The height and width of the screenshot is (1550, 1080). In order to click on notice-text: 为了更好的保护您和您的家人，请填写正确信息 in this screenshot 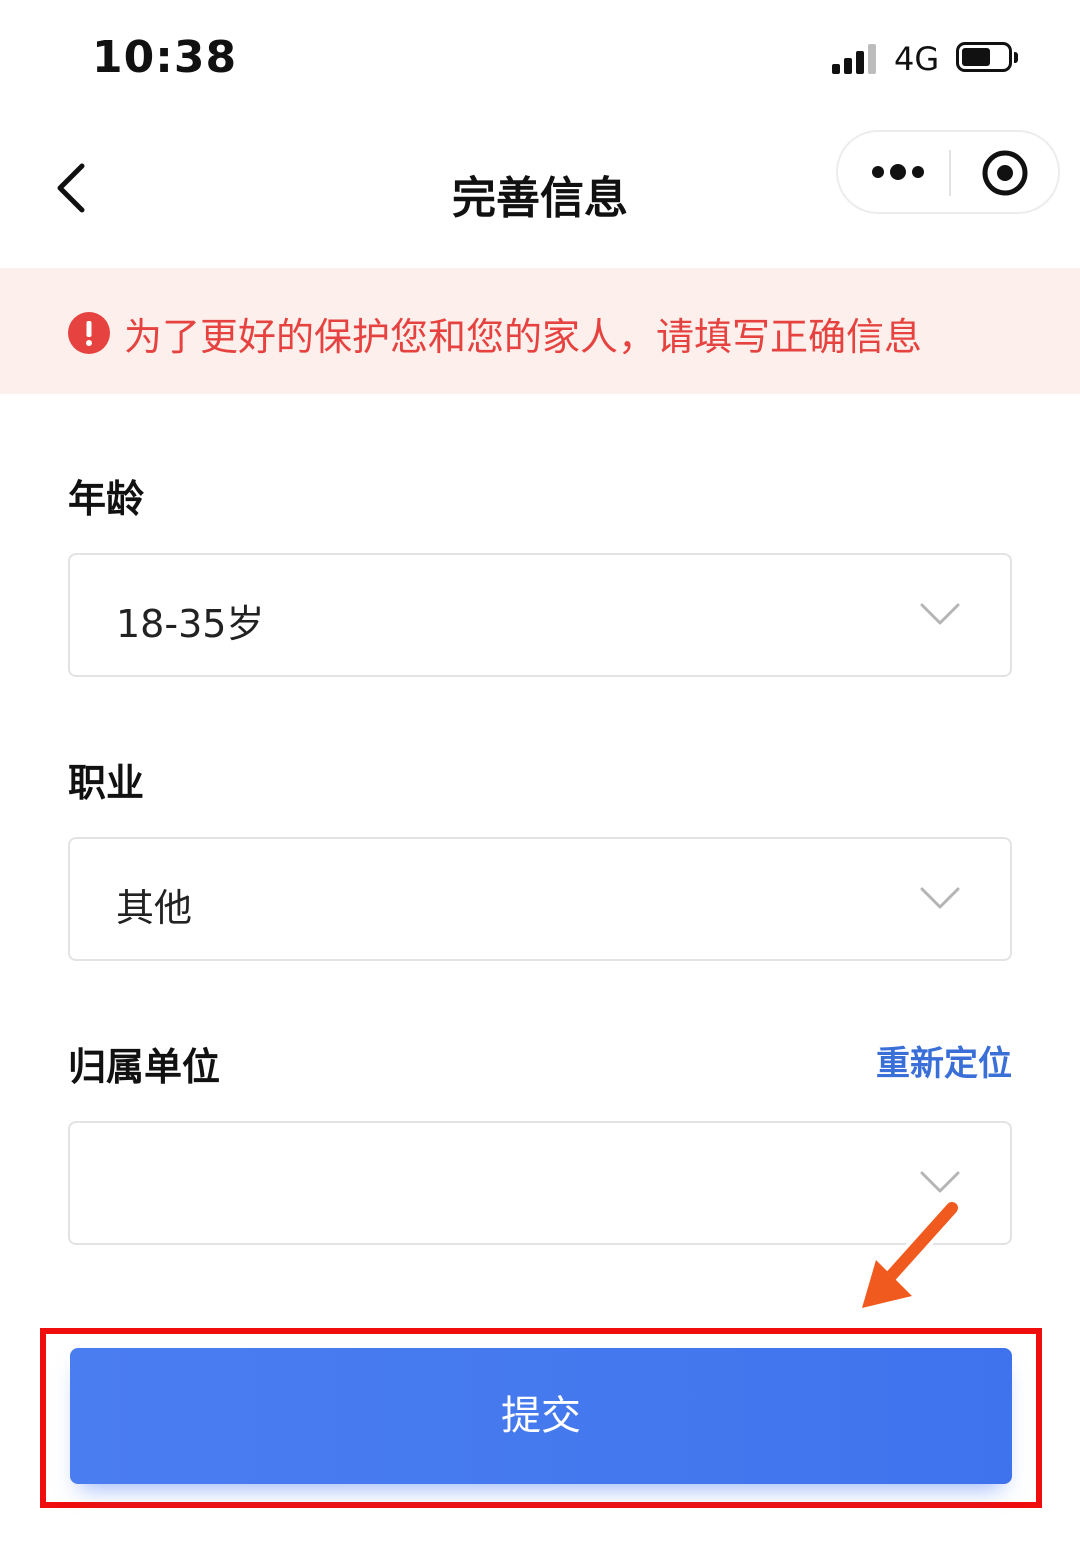, I will do `click(523, 337)`.